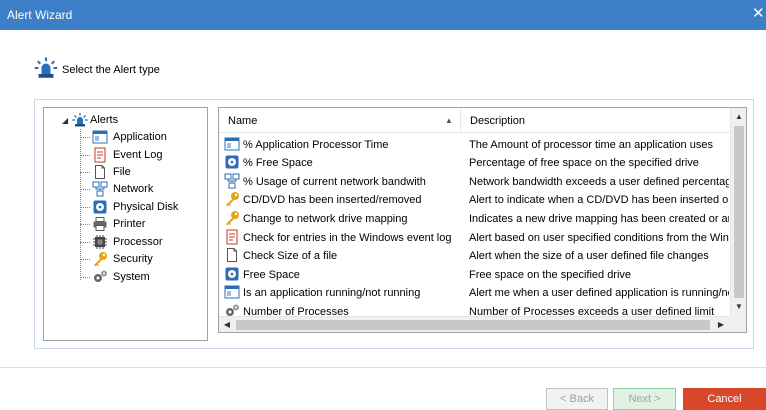 This screenshot has width=766, height=410. What do you see at coordinates (577, 399) in the screenshot?
I see `back-button: < Back` at bounding box center [577, 399].